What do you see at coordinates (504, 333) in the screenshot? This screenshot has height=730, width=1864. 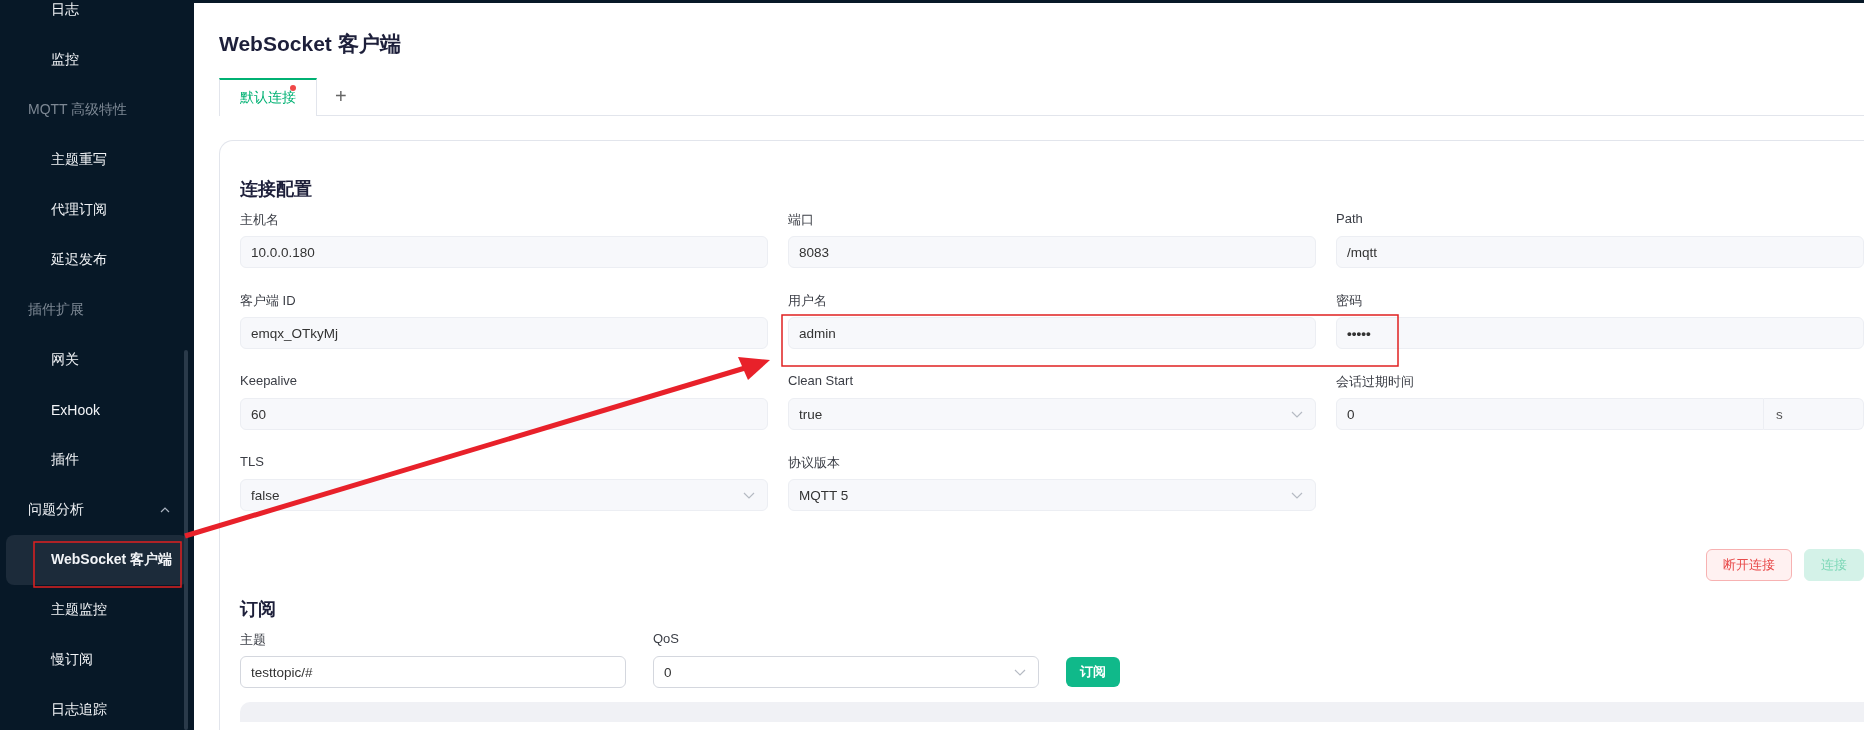 I see `input-field: emqx_OTkyMj` at bounding box center [504, 333].